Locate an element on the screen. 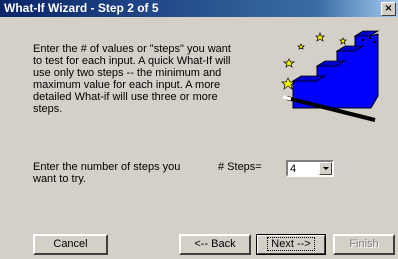 This screenshot has height=259, width=398. finish-button: Finish is located at coordinates (364, 244).